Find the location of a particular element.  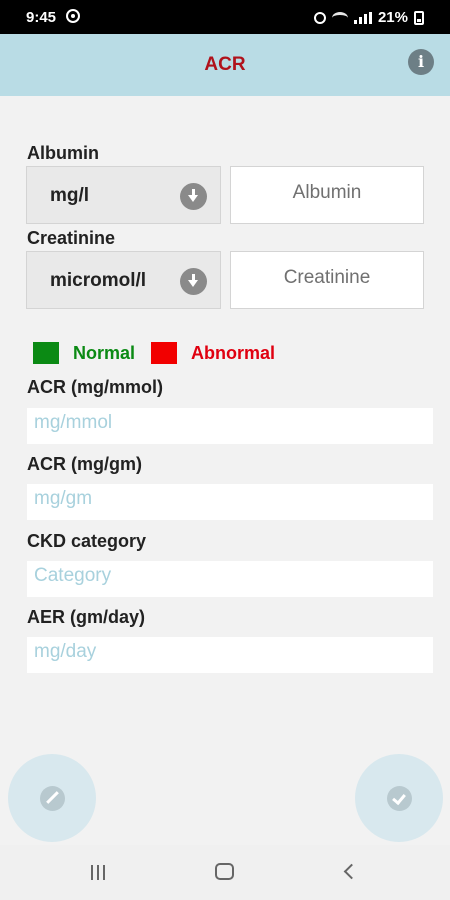

normal-swatch is located at coordinates (46, 353).